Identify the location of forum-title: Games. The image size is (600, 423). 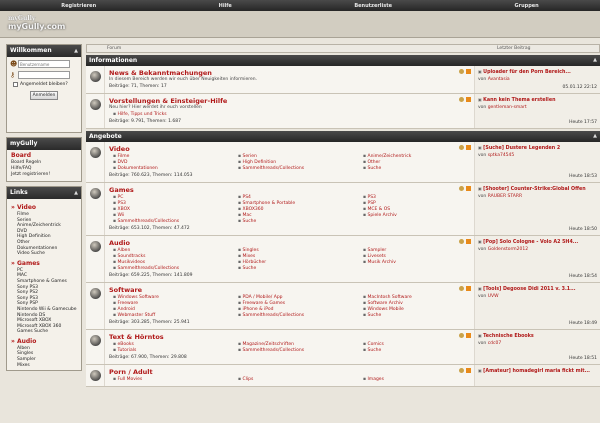
(289, 190).